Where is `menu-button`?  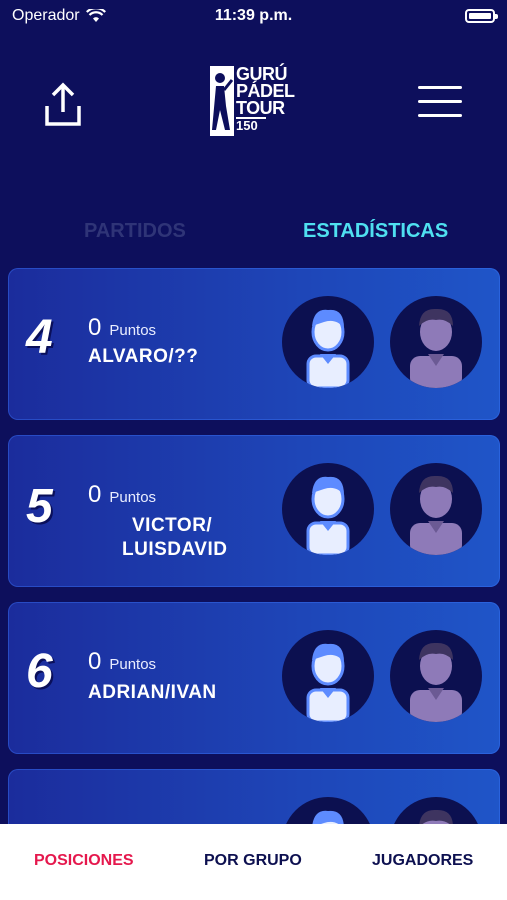
menu-button is located at coordinates (443, 106).